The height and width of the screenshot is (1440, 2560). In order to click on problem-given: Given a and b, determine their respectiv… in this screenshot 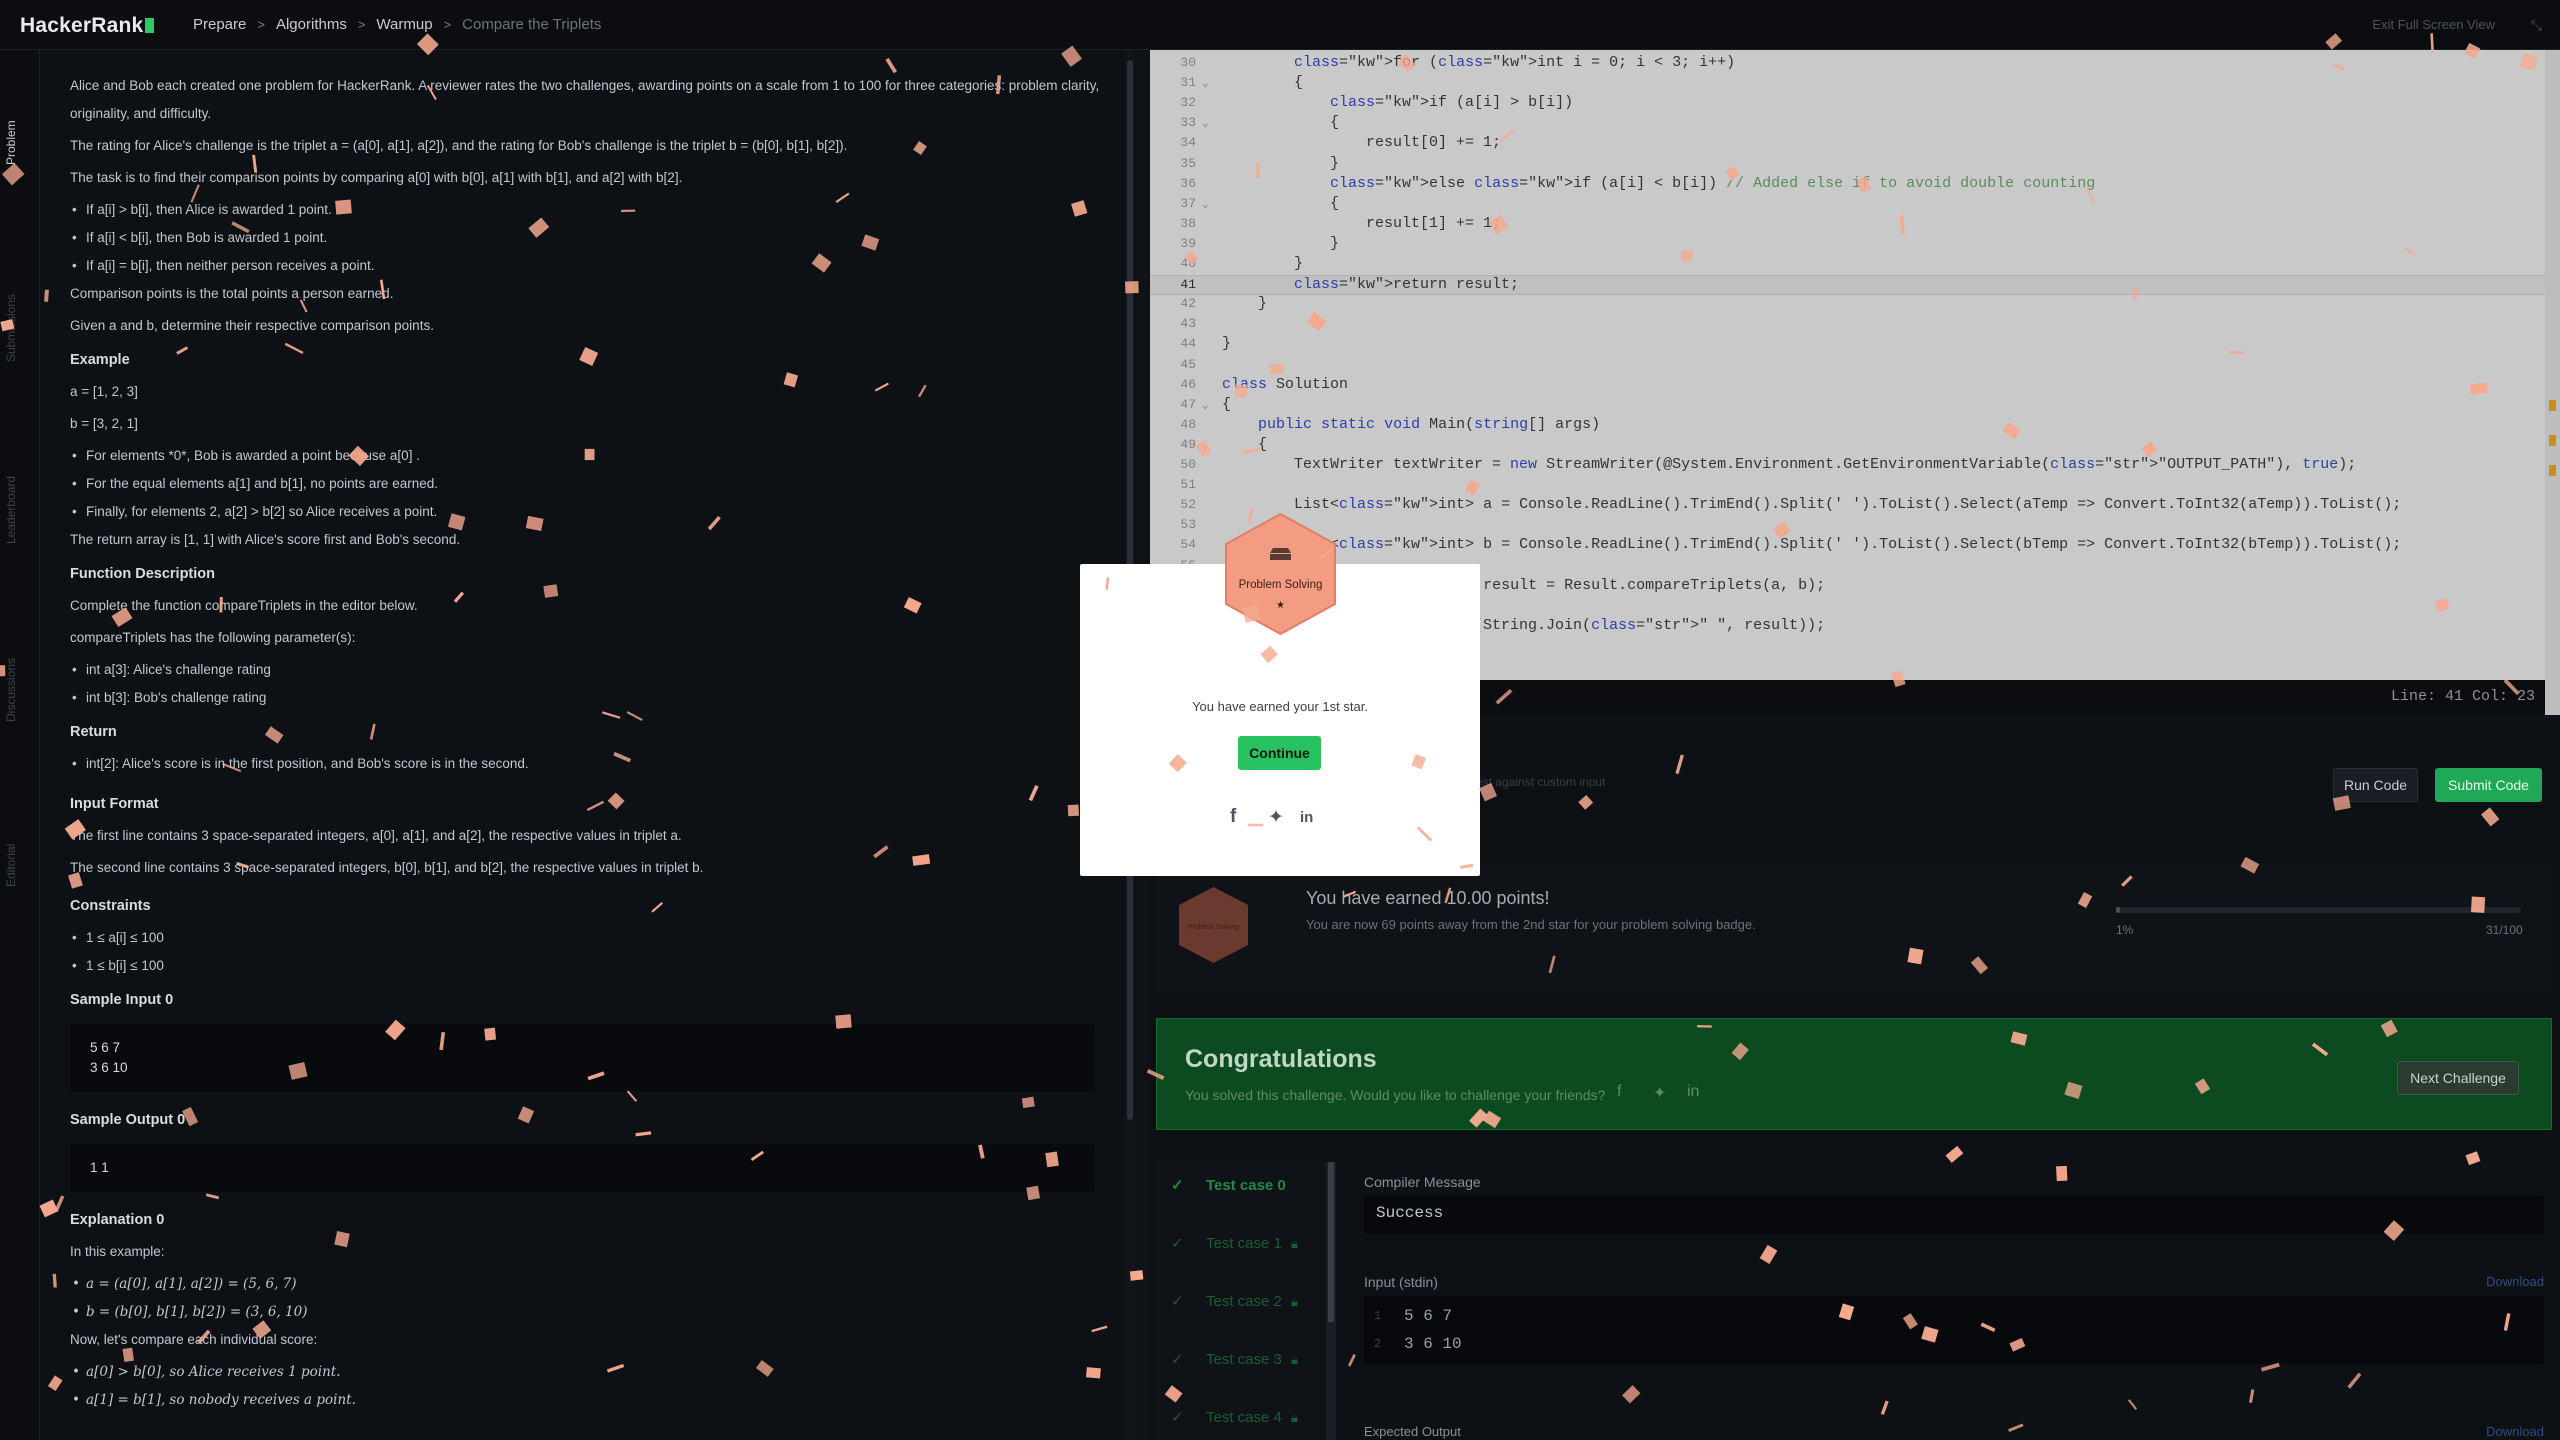, I will do `click(252, 325)`.